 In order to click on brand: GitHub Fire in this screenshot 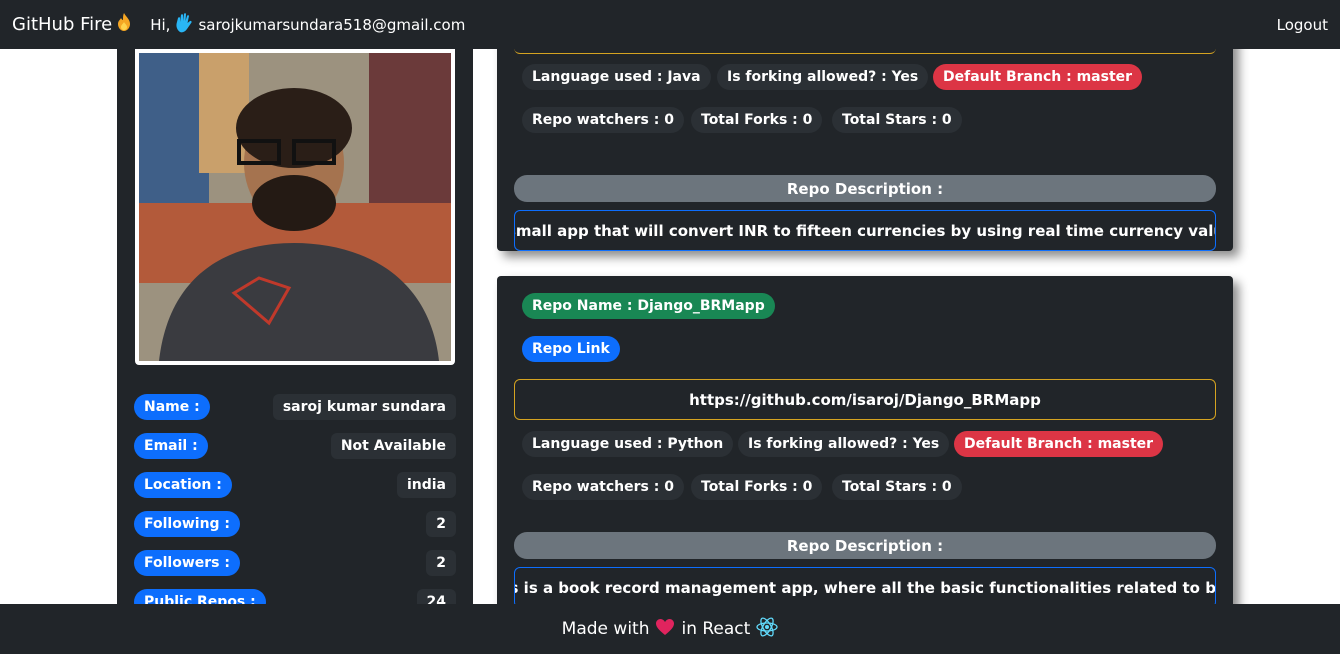, I will do `click(72, 24)`.